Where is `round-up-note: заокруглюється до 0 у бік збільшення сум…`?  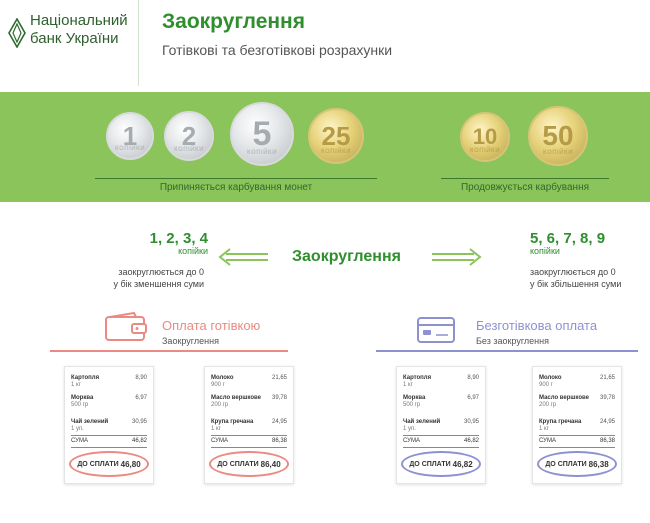 round-up-note: заокруглюється до 0 у бік збільшення сум… is located at coordinates (590, 278).